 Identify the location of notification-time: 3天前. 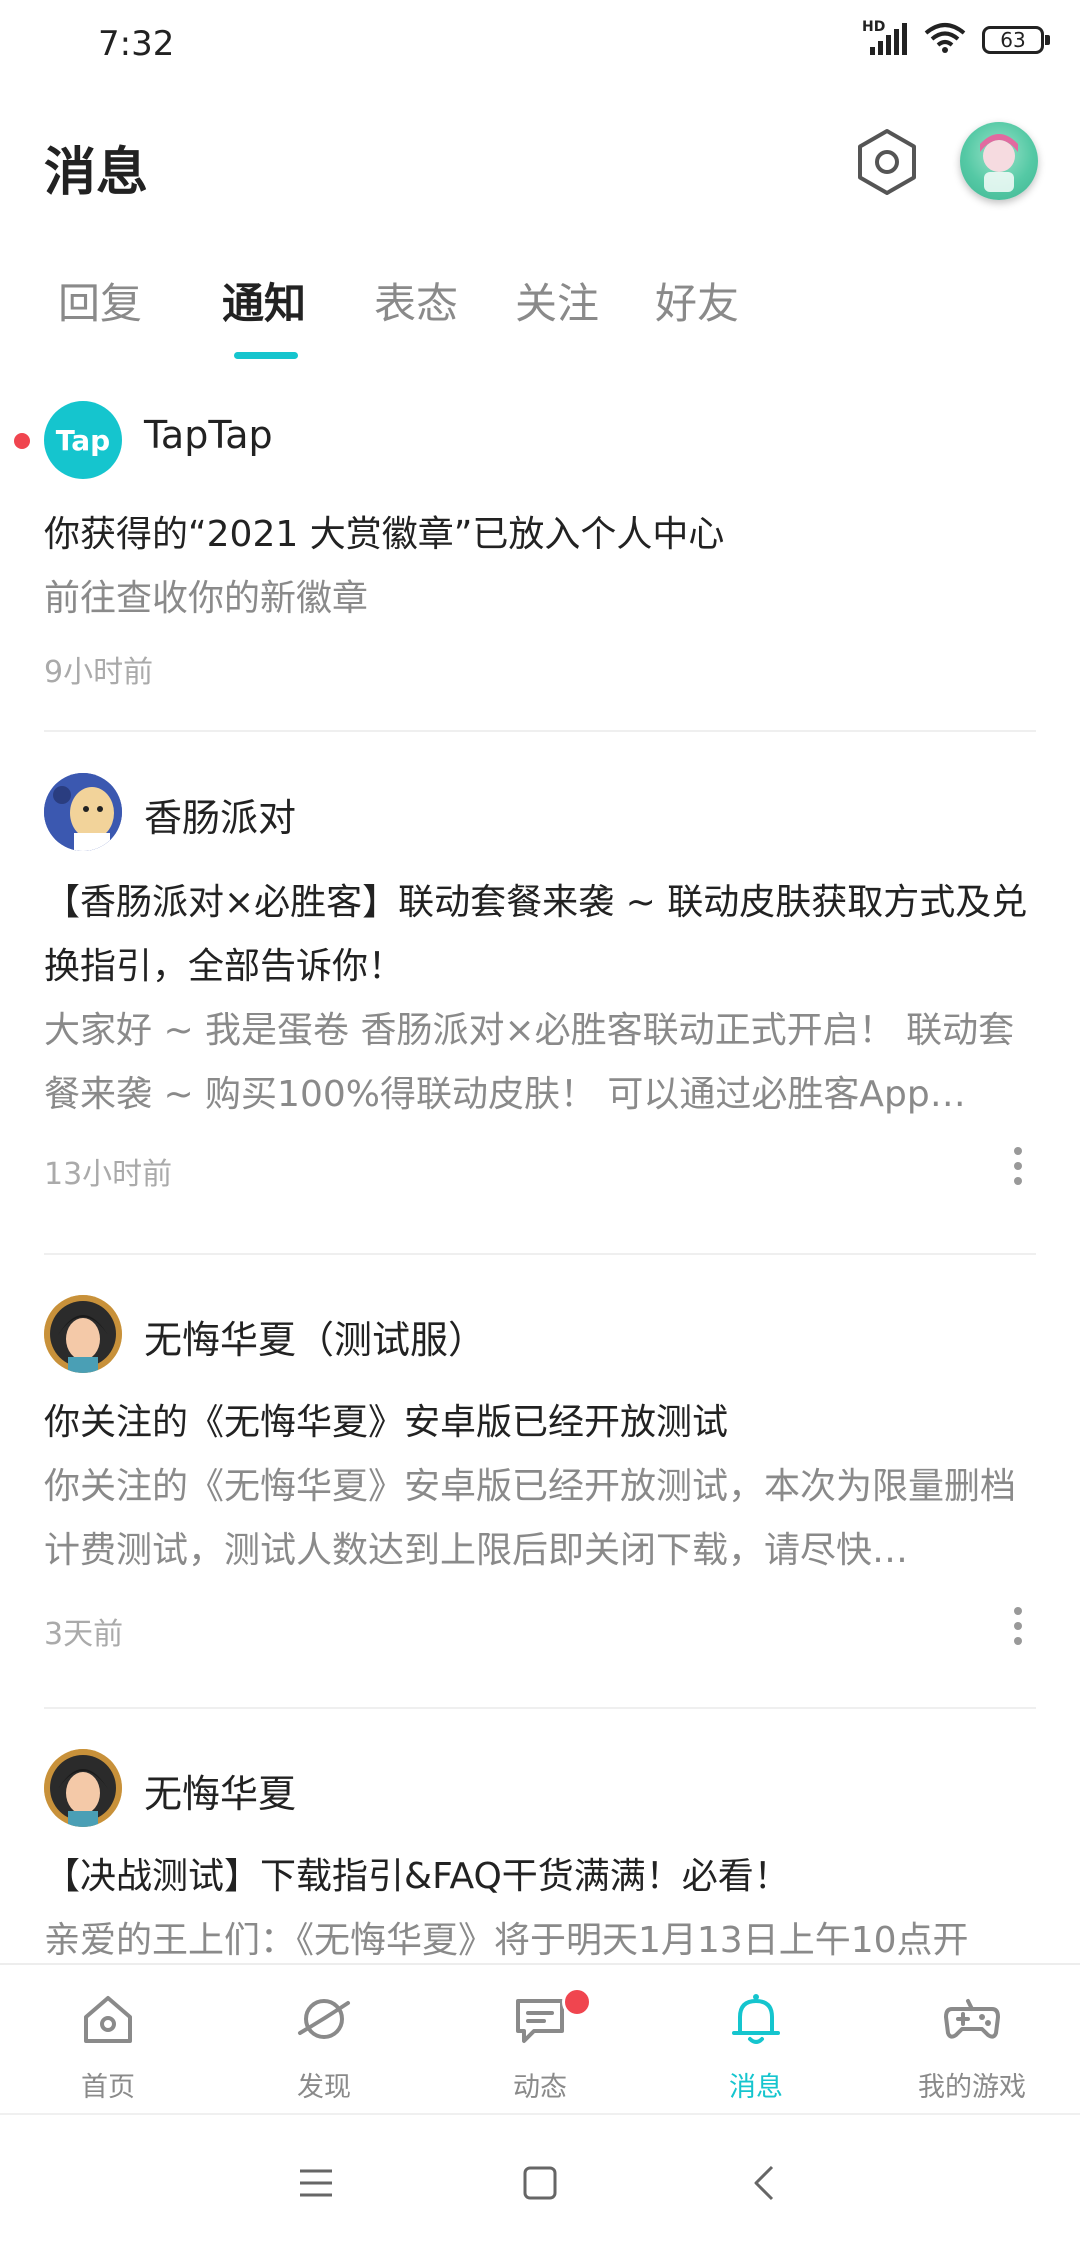
(84, 1634).